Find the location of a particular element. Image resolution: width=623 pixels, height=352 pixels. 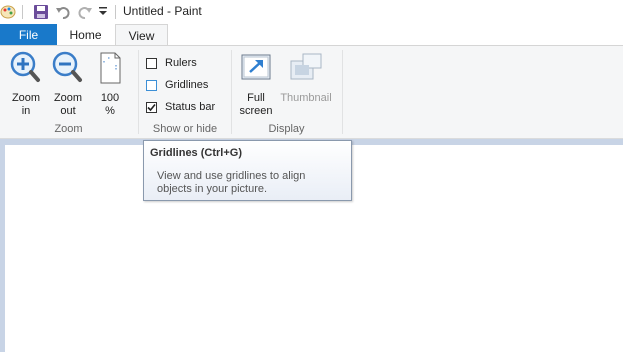

zoom-100-label: 100 % is located at coordinates (110, 104).